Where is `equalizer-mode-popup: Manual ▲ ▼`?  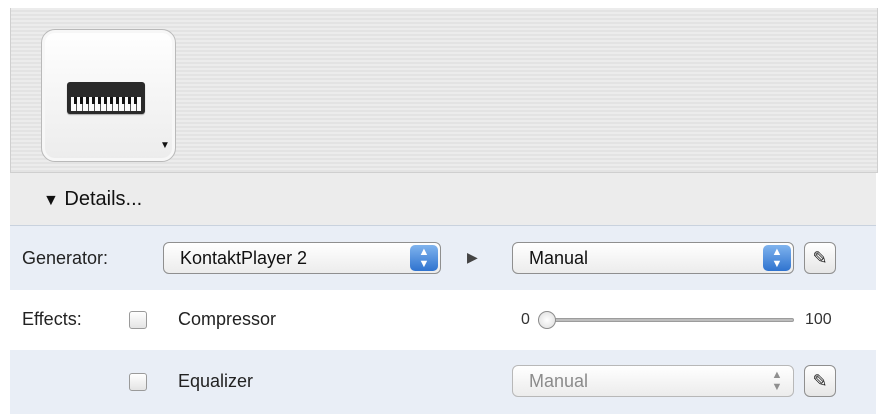 equalizer-mode-popup: Manual ▲ ▼ is located at coordinates (653, 381).